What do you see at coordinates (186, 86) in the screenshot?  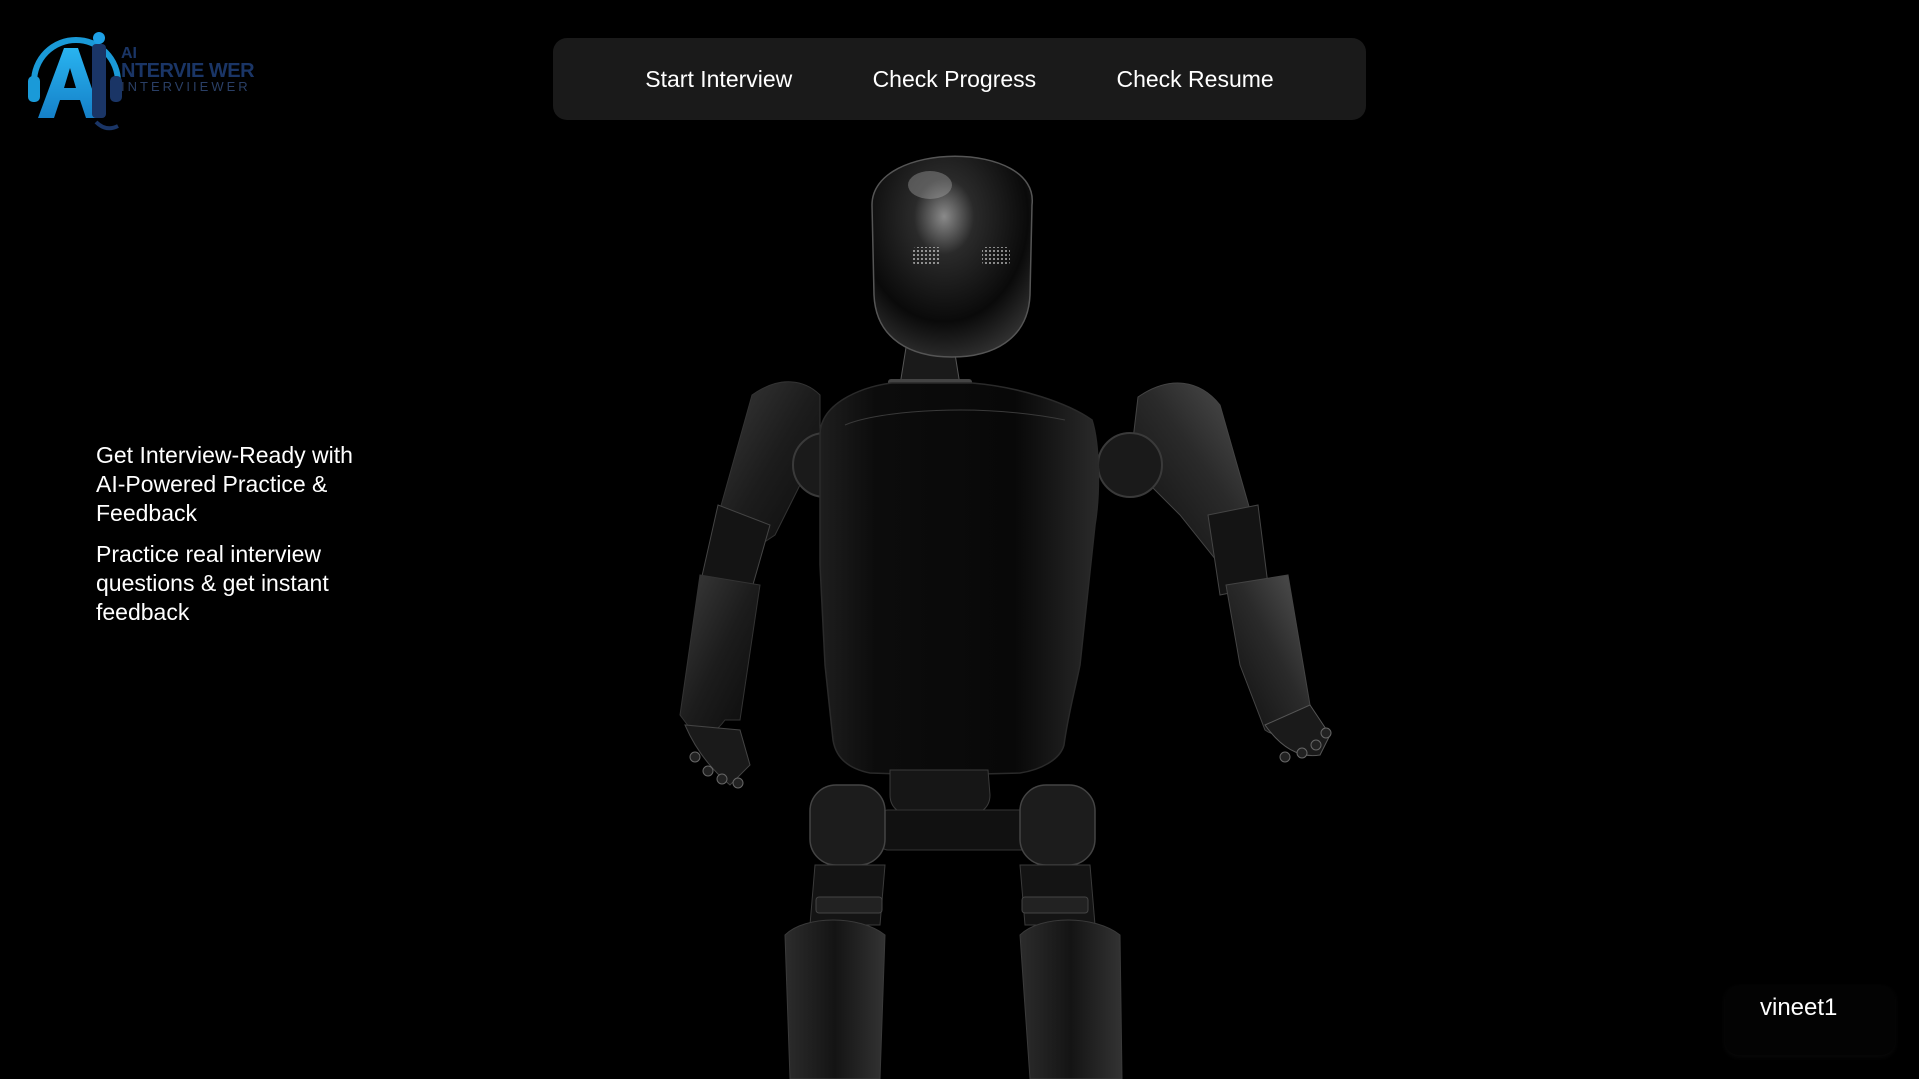 I see `logo-text-line3: INTERVIIEWER` at bounding box center [186, 86].